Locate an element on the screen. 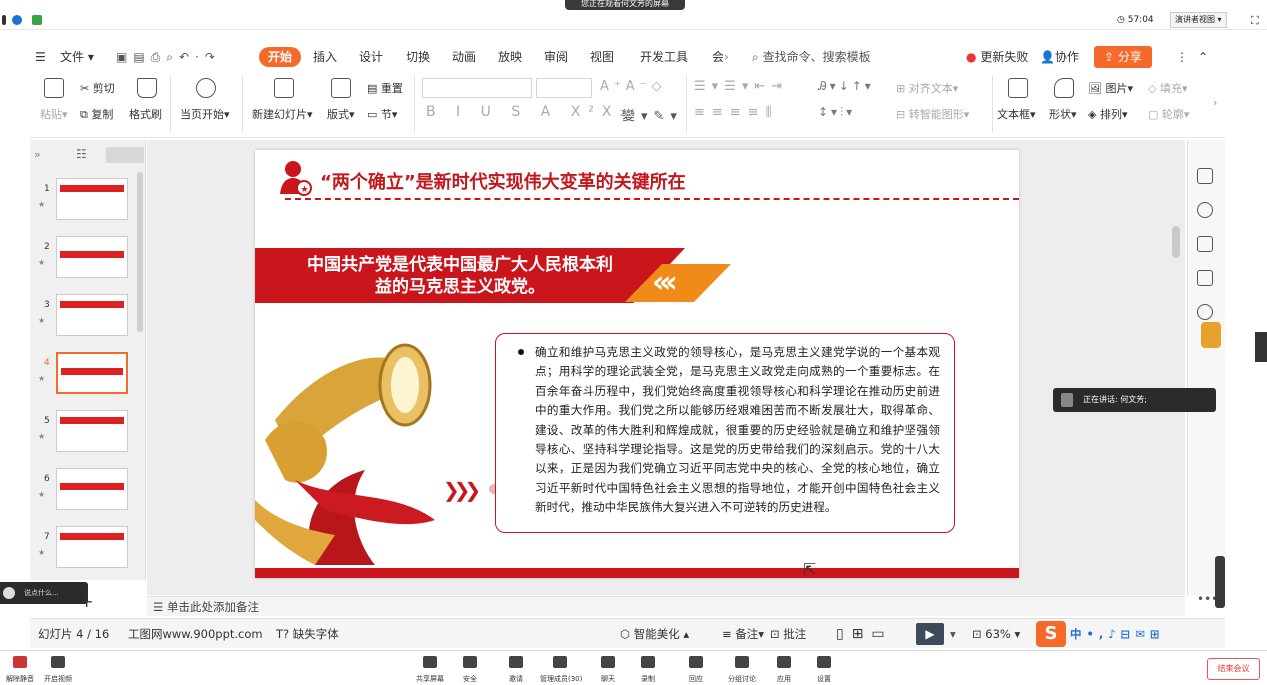  tab-review: 审阅 is located at coordinates (556, 57).